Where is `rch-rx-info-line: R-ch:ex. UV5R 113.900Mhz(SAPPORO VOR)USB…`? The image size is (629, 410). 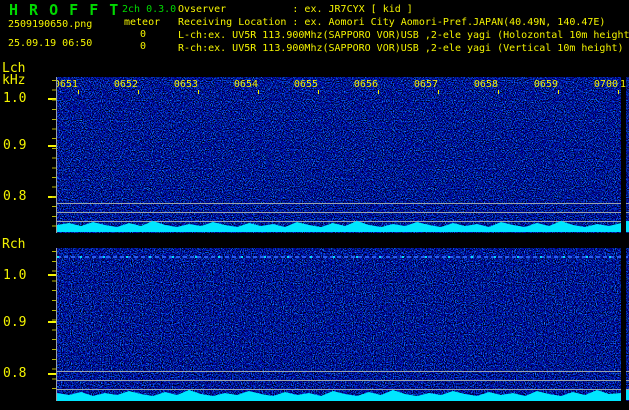 rch-rx-info-line: R-ch:ex. UV5R 113.900Mhz(SAPPORO VOR)USB… is located at coordinates (401, 48).